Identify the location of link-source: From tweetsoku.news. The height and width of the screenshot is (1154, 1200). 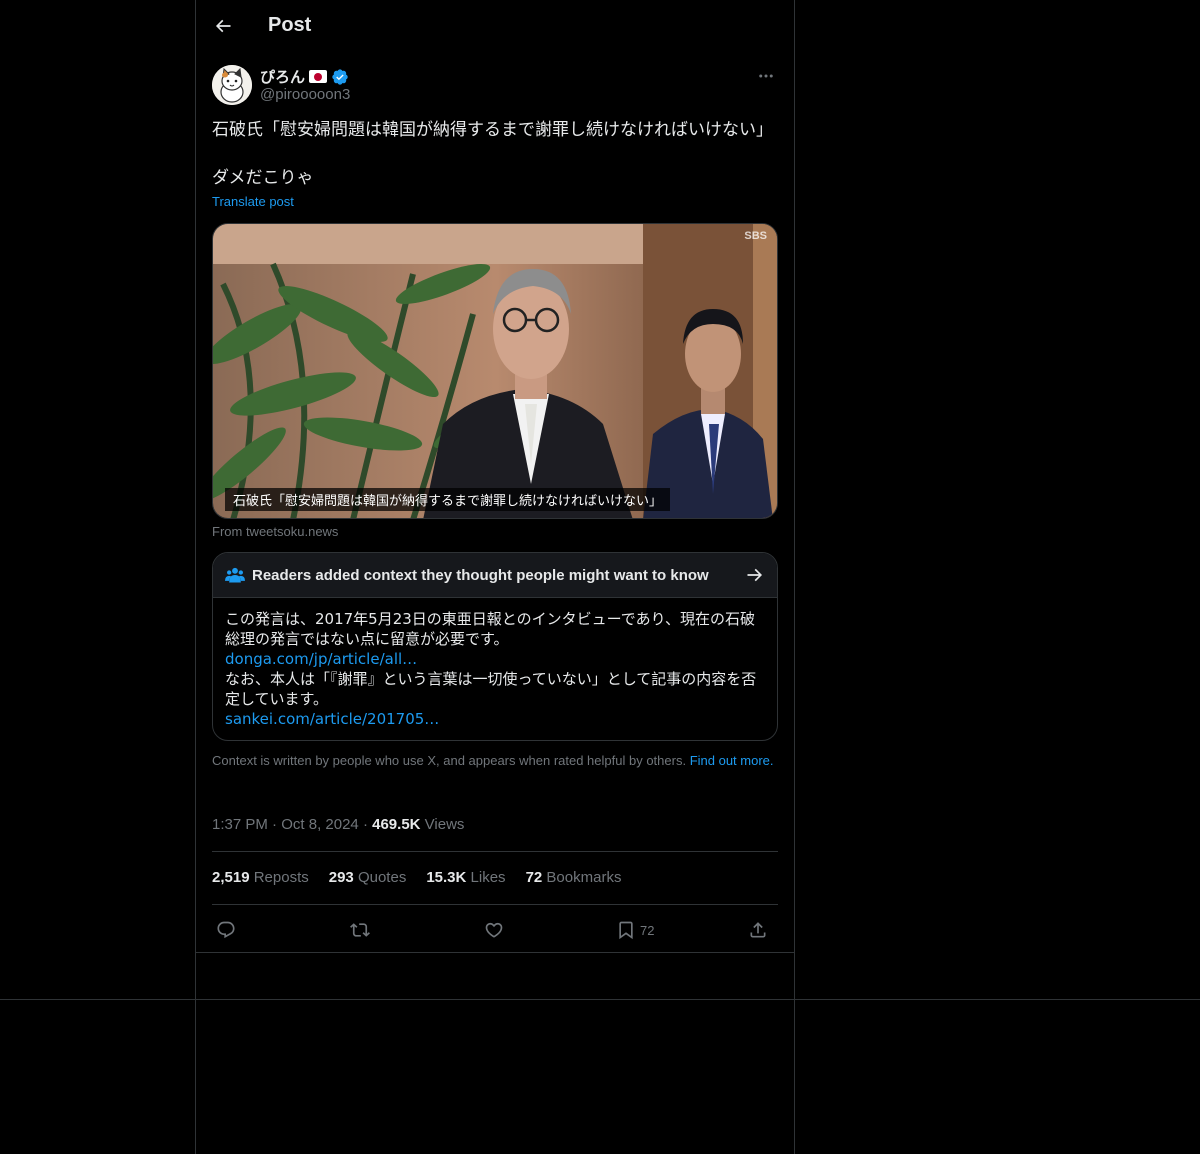
(275, 531).